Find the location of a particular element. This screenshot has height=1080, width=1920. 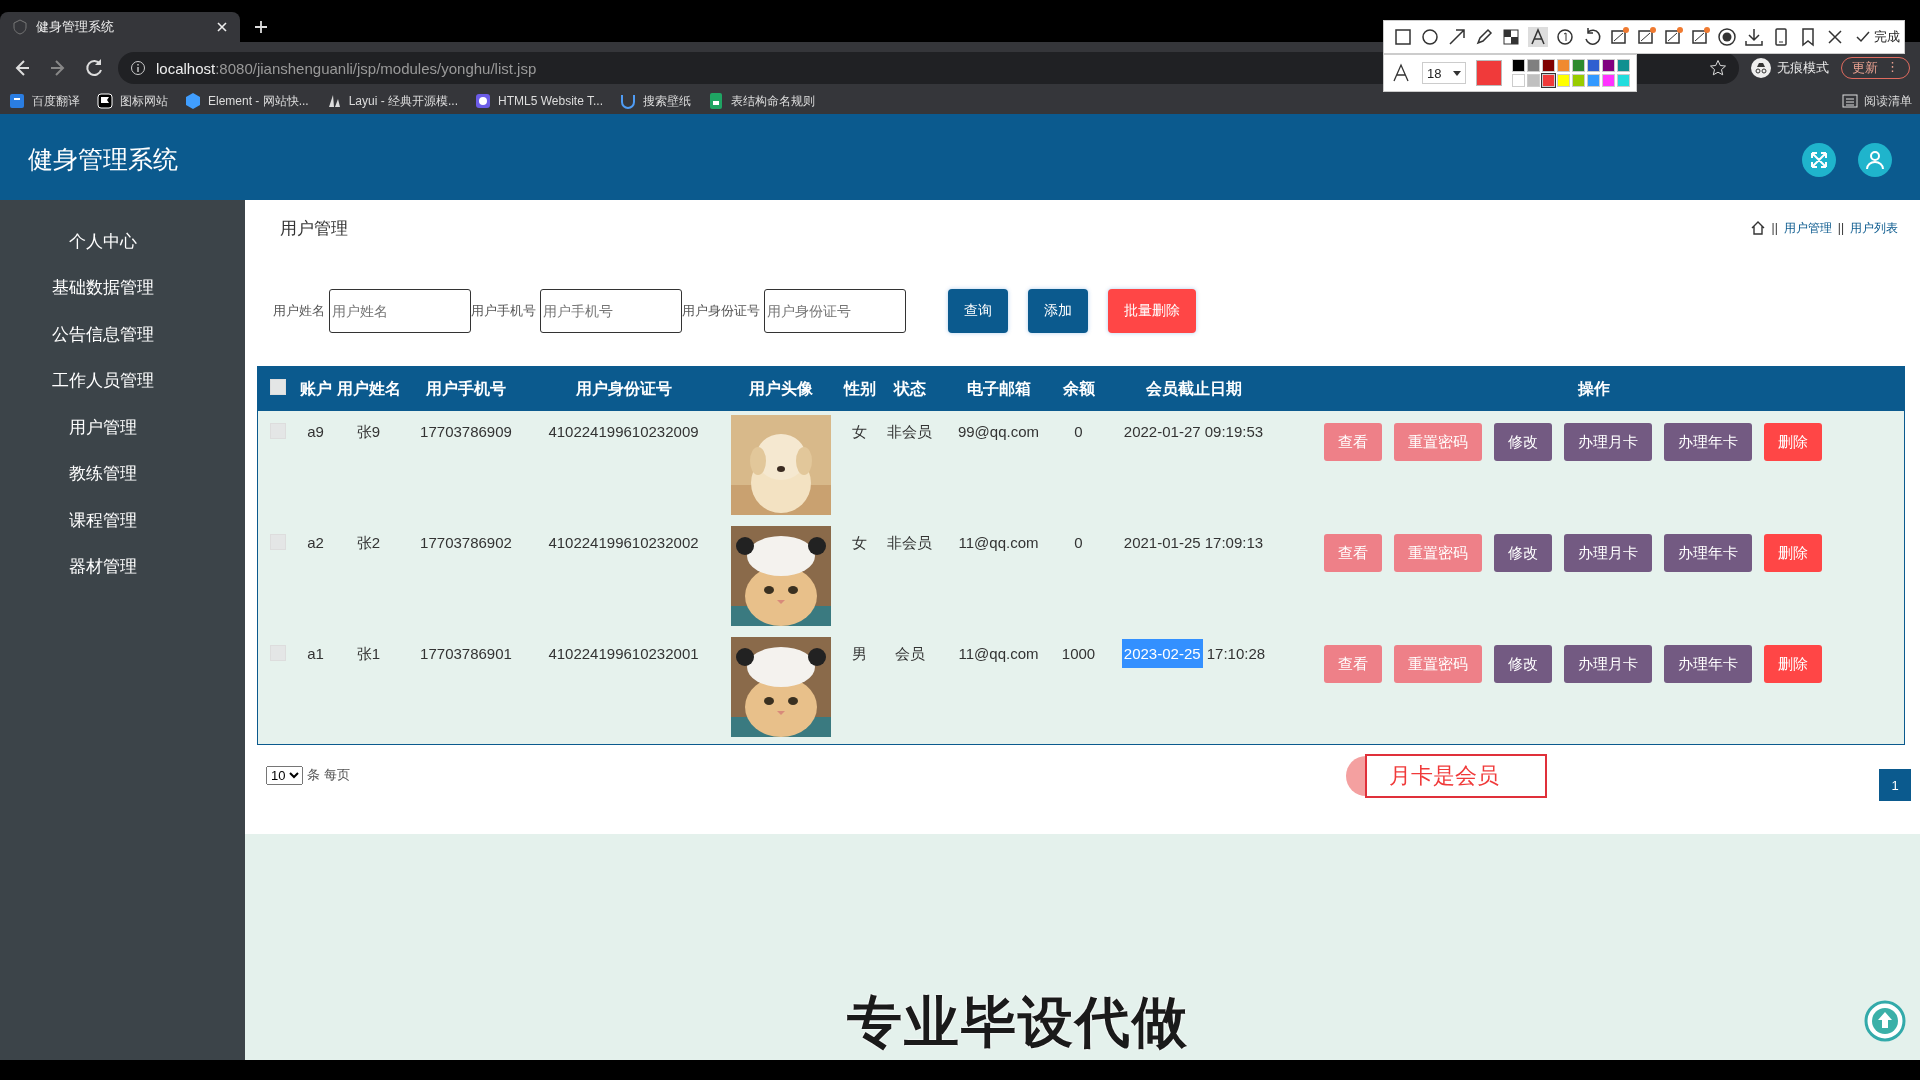

field-label: 用户身份证号 is located at coordinates (721, 311).